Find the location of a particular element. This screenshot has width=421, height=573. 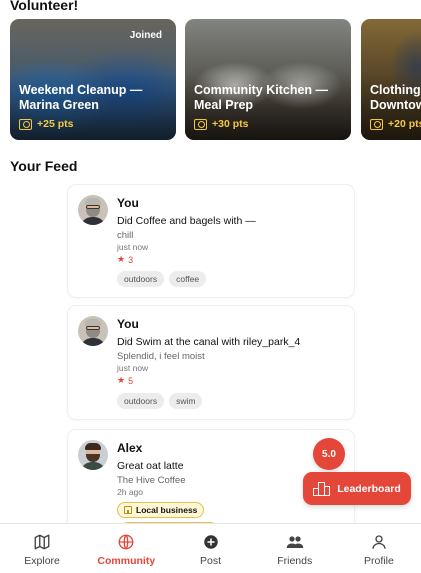

post-tags: outdoors coffee is located at coordinates (162, 279).